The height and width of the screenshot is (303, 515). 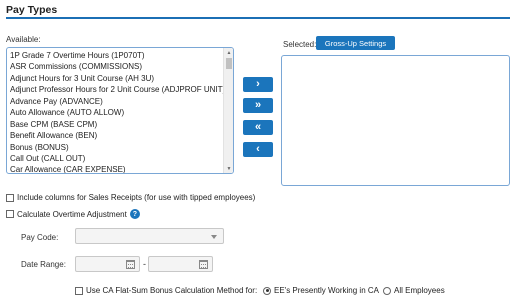 I want to click on overtime-adjustment-label: Calculate Overtime Adjustment, so click(x=72, y=214).